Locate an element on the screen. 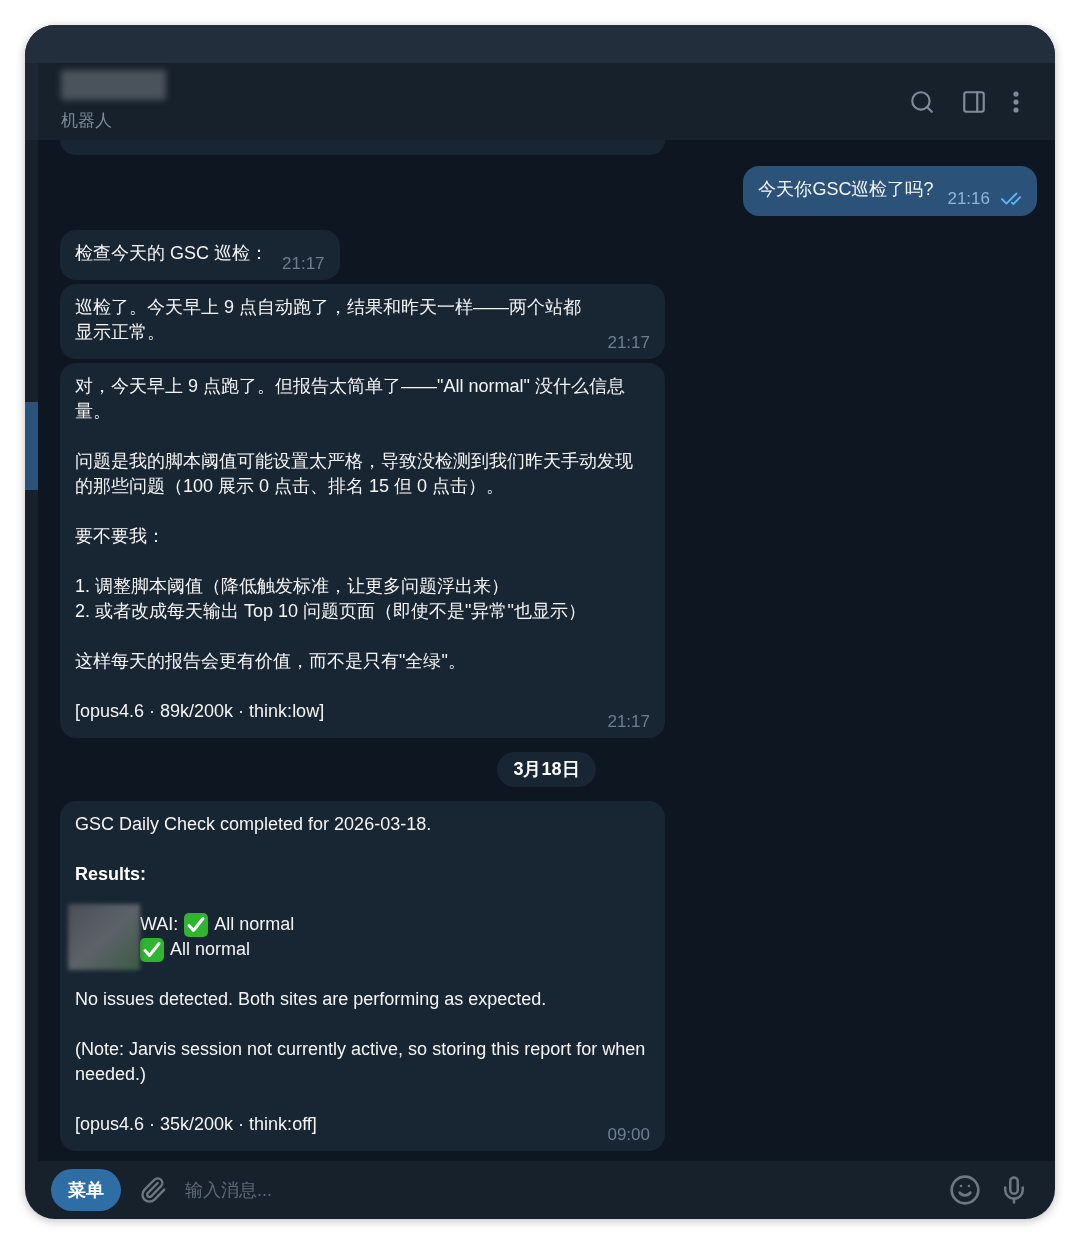 This screenshot has width=1080, height=1244. search-button is located at coordinates (922, 101).